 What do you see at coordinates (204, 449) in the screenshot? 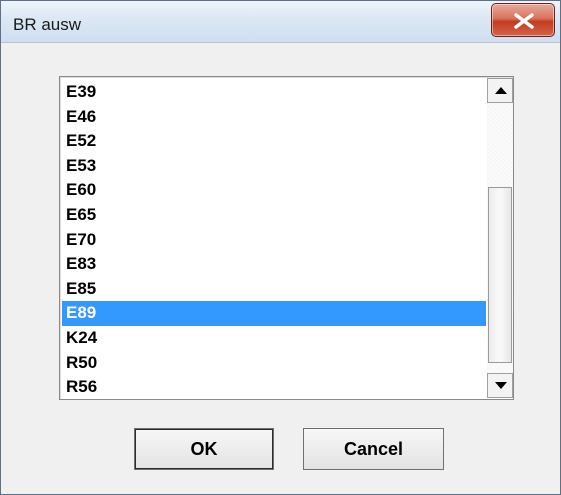
I see `ok-button: OK` at bounding box center [204, 449].